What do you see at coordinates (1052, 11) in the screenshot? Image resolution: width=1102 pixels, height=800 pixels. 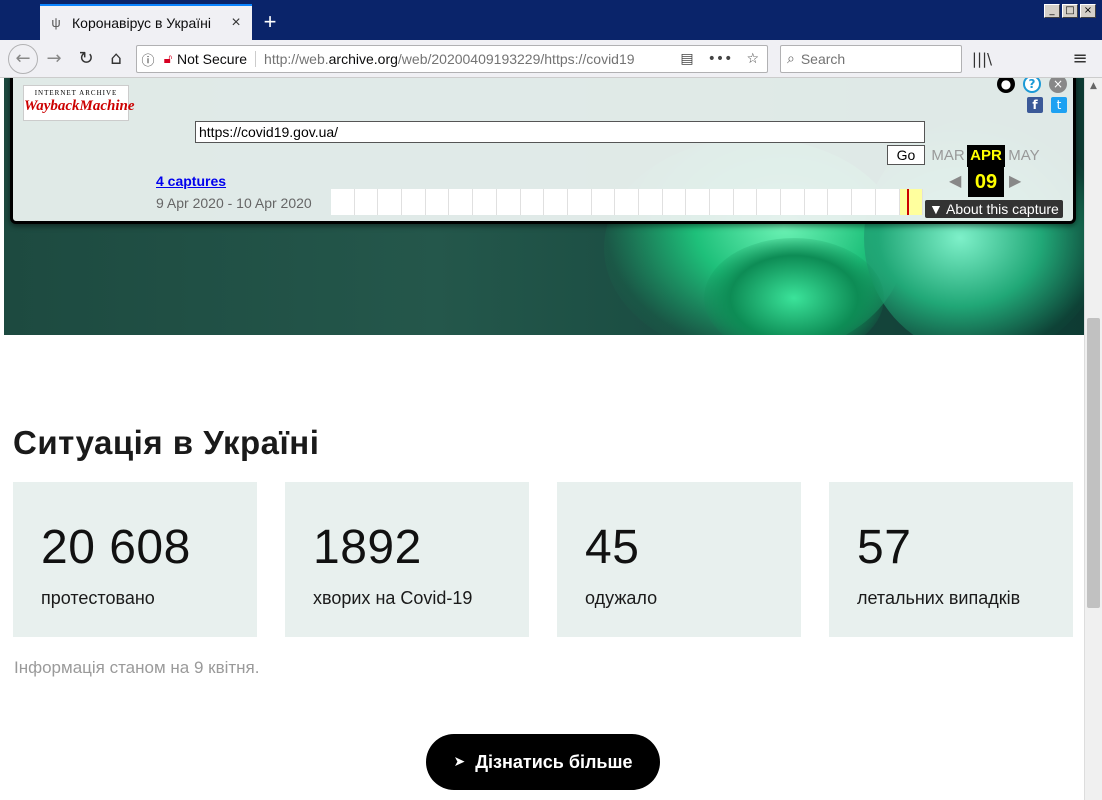 I see `minimize-button: _` at bounding box center [1052, 11].